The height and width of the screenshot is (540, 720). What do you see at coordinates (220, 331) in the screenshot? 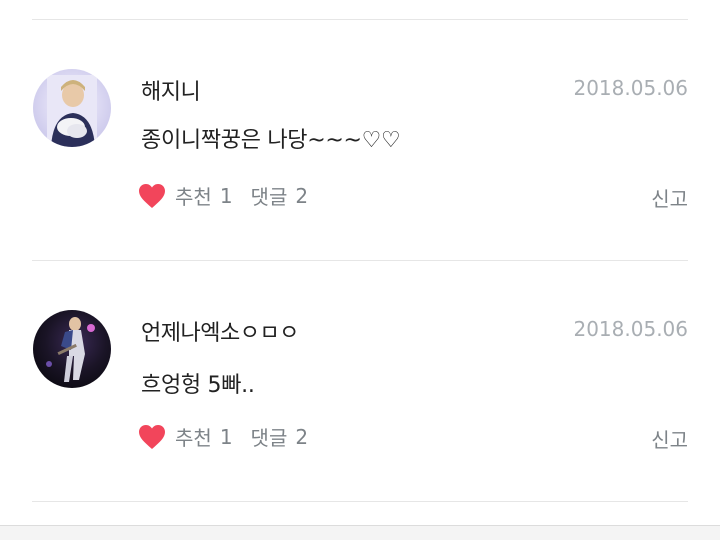
I see `username: 언제나엑소ㅇㅁㅇ` at bounding box center [220, 331].